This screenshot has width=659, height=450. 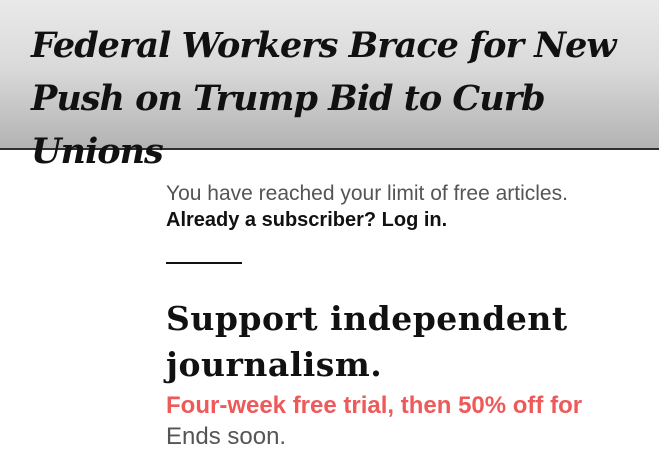 I want to click on trial-offer-text: Four-week free trial, then 50% off for, so click(x=374, y=405).